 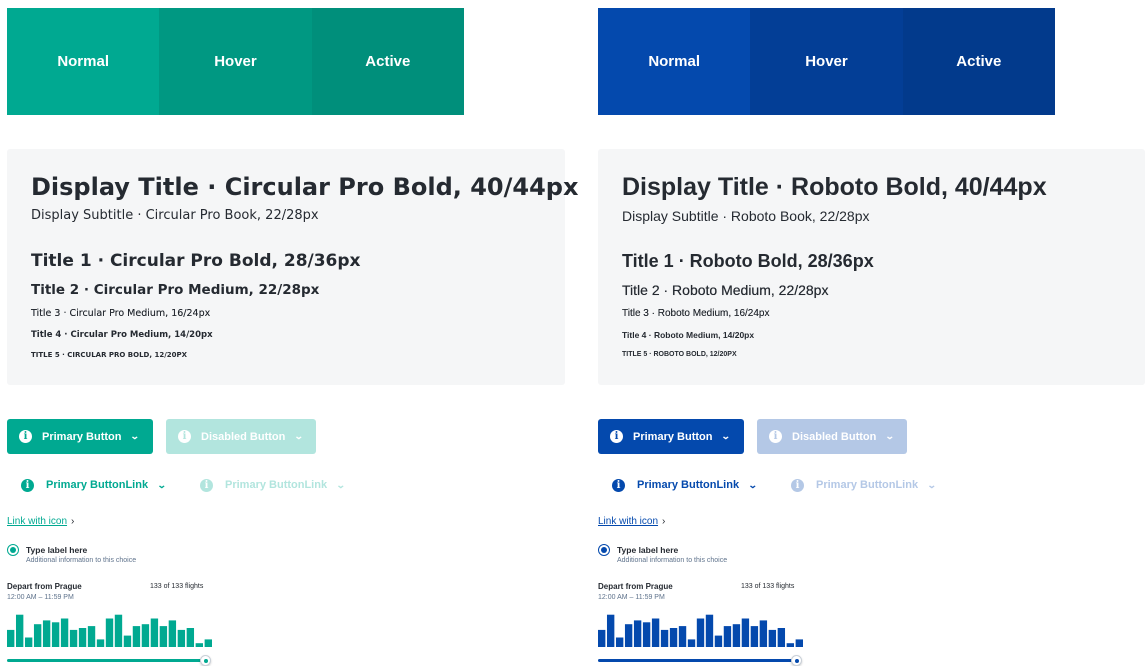 What do you see at coordinates (109, 355) in the screenshot?
I see `title-5: TITLE 5 · CIRCULAR PRO BOLD, 12/20PX` at bounding box center [109, 355].